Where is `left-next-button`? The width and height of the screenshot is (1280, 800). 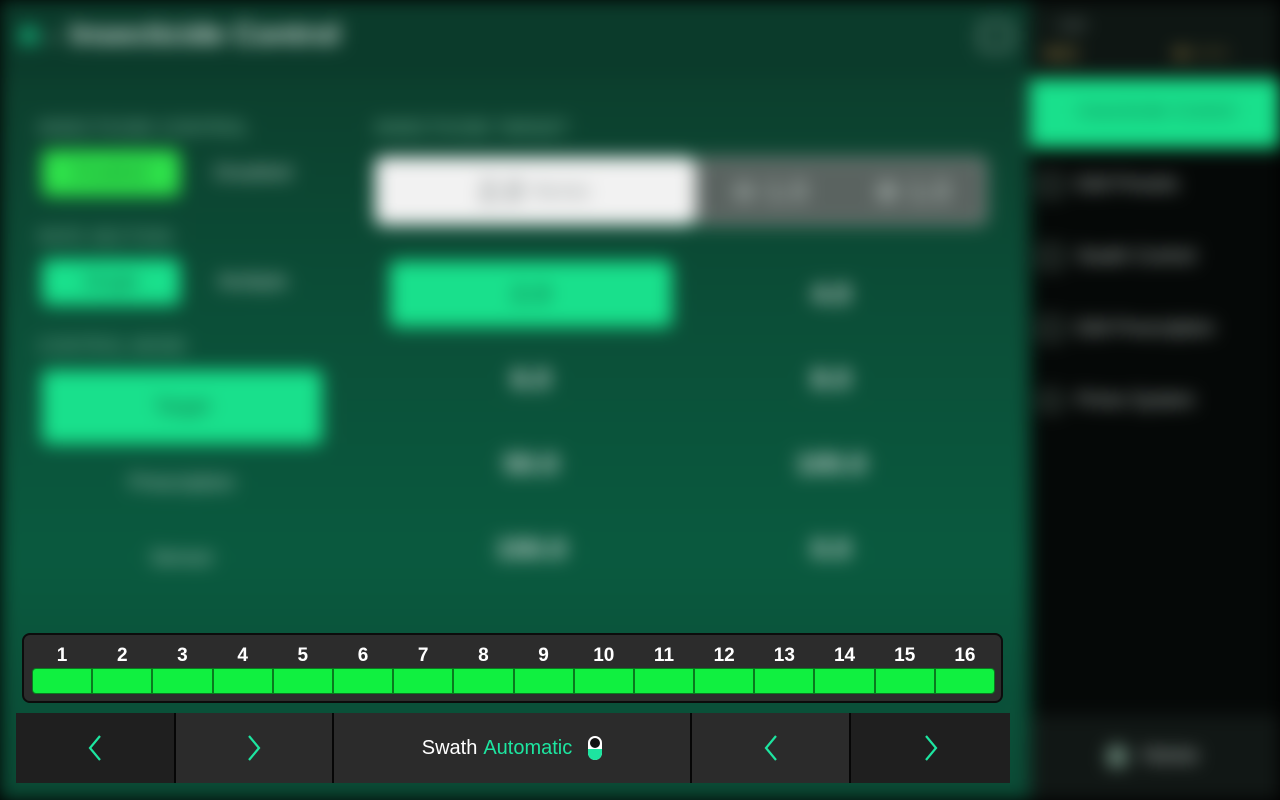
left-next-button is located at coordinates (255, 748).